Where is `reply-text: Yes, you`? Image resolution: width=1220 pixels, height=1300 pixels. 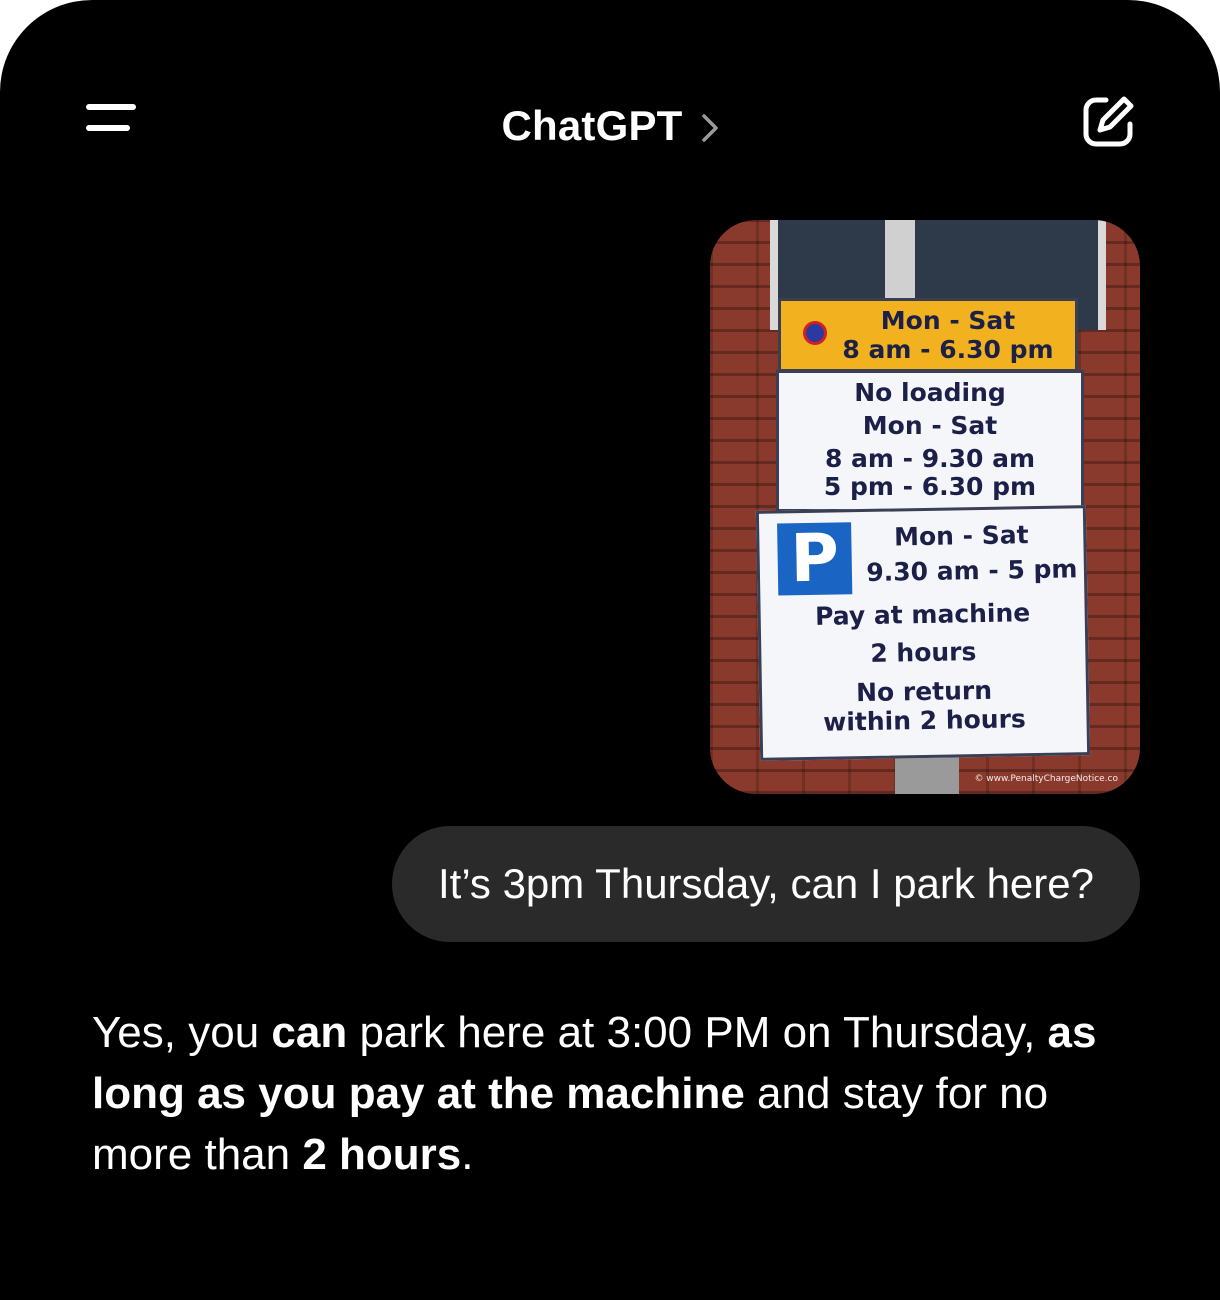
reply-text: Yes, you is located at coordinates (182, 1032).